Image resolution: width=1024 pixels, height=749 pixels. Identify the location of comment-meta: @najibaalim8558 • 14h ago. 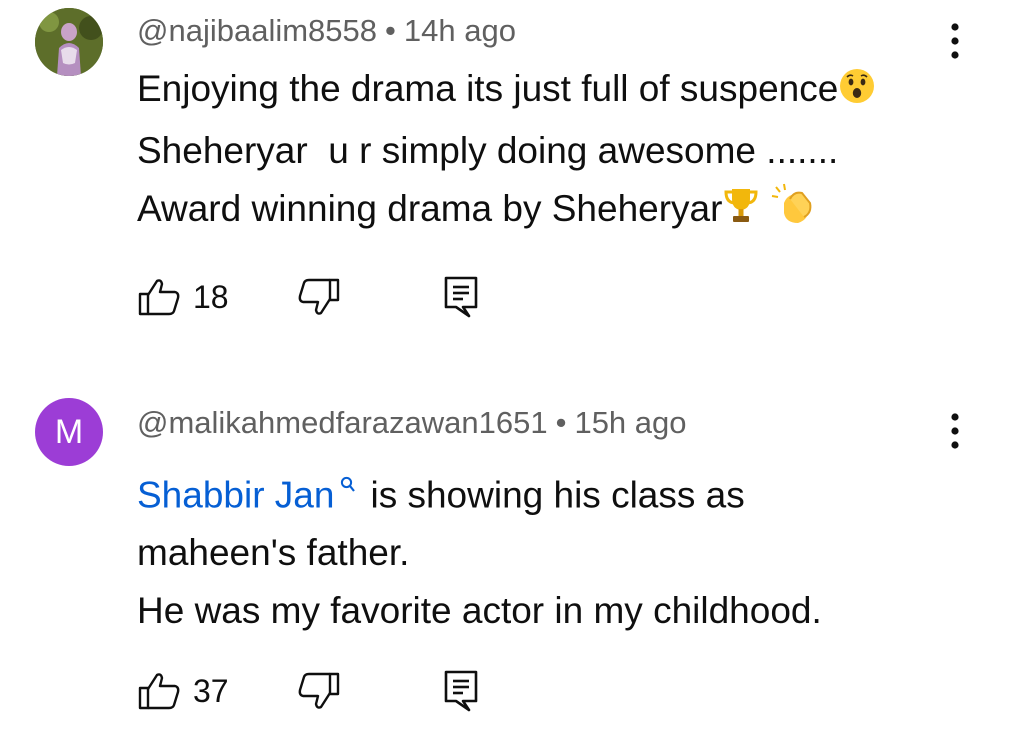
(326, 31).